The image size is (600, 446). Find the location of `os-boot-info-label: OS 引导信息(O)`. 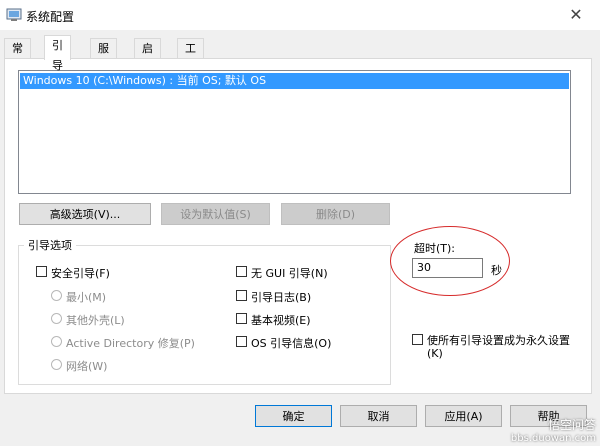

os-boot-info-label: OS 引导信息(O) is located at coordinates (291, 343).